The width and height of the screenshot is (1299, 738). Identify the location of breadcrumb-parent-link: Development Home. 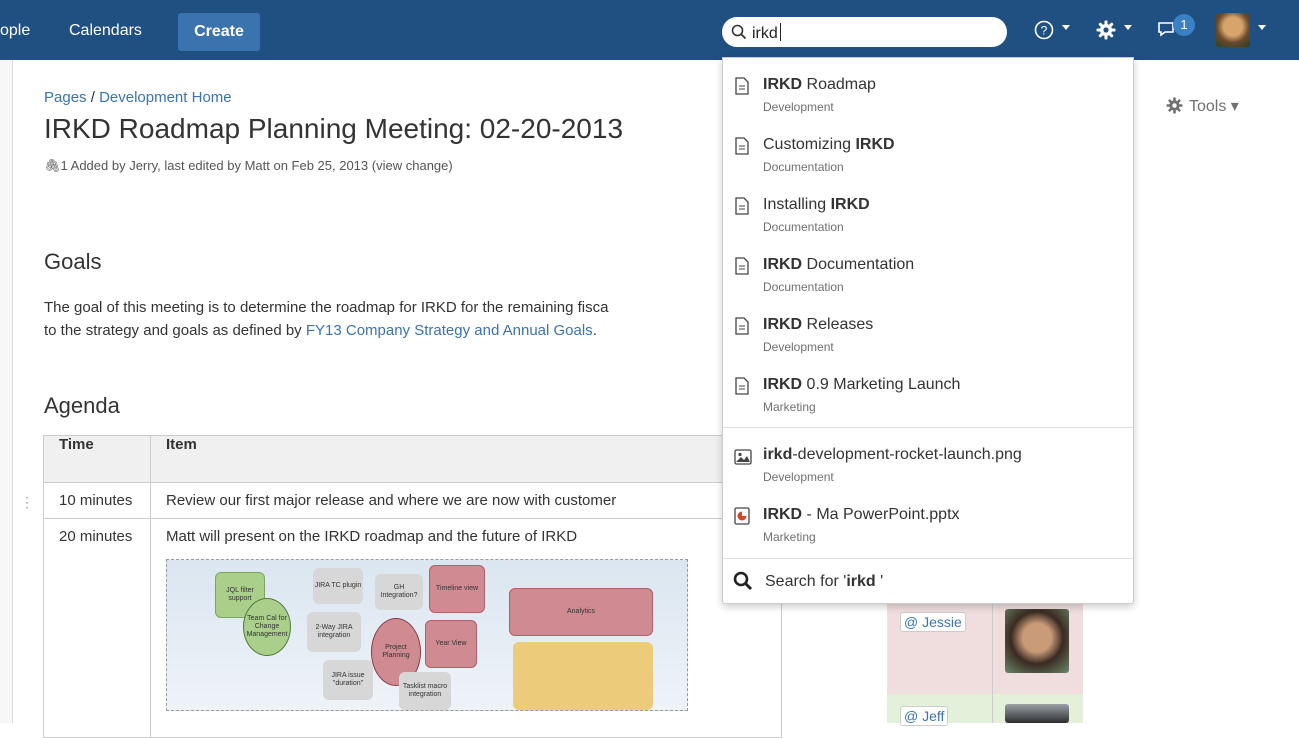
(165, 97).